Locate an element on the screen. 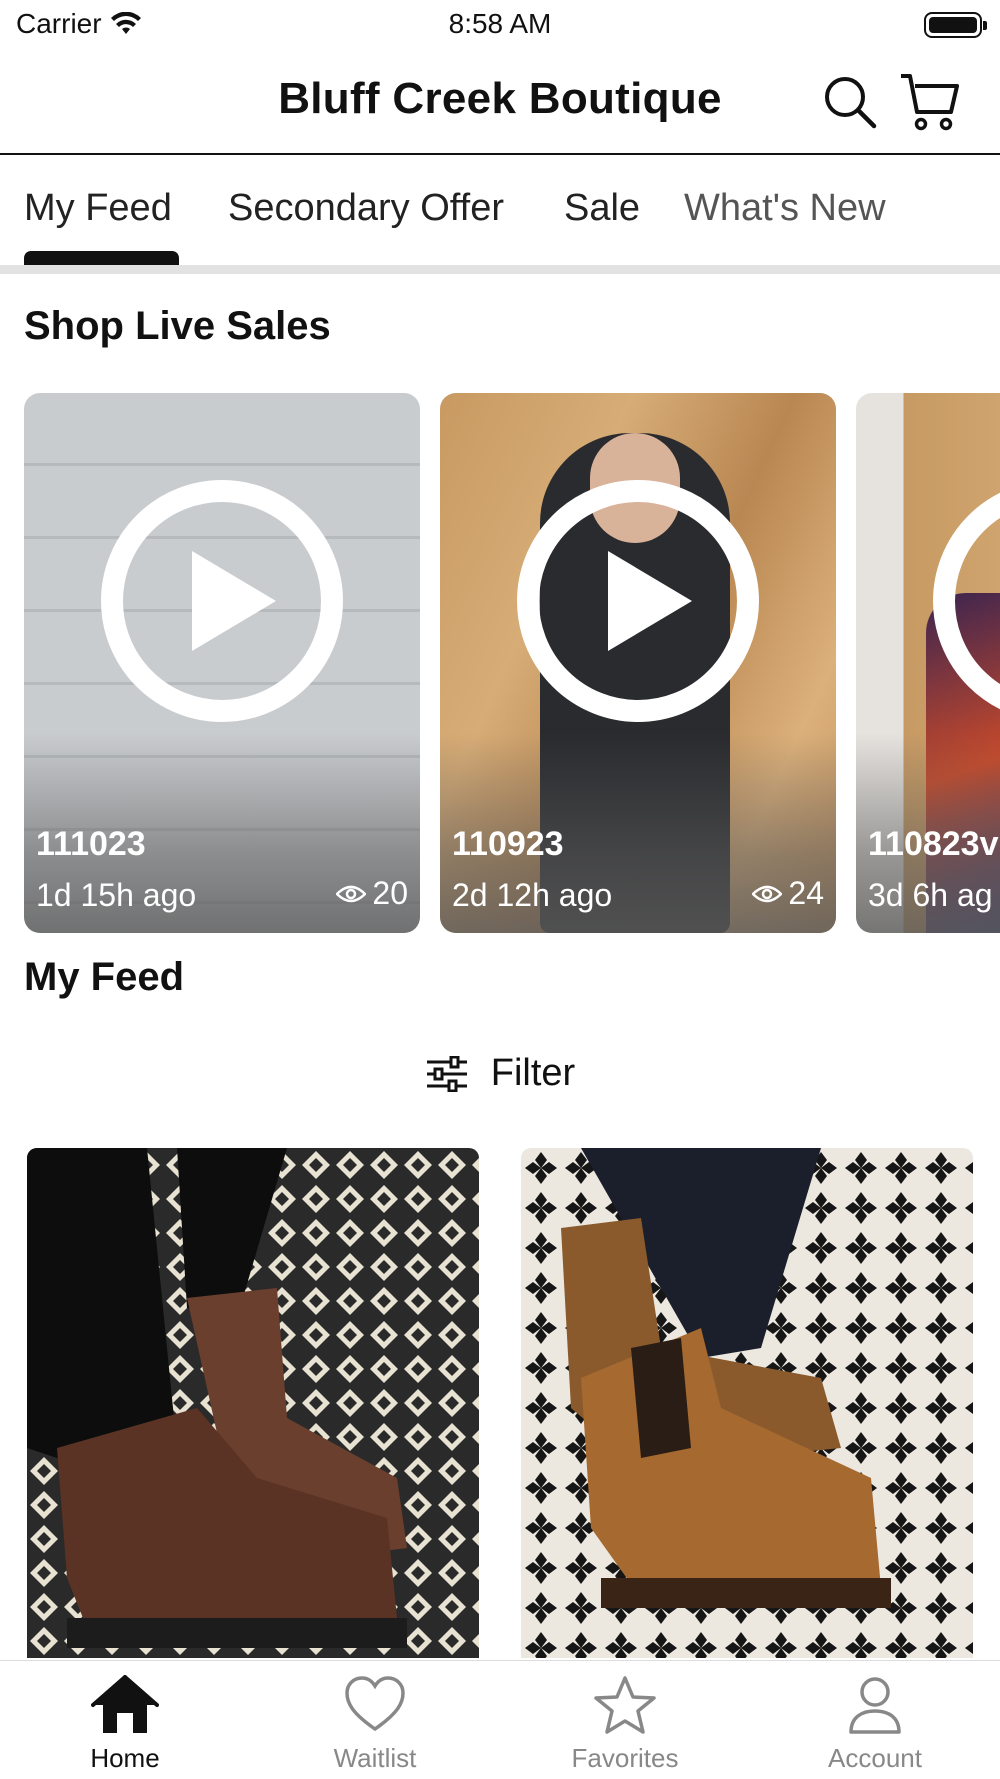 The image size is (1000, 1779). search-button is located at coordinates (850, 102).